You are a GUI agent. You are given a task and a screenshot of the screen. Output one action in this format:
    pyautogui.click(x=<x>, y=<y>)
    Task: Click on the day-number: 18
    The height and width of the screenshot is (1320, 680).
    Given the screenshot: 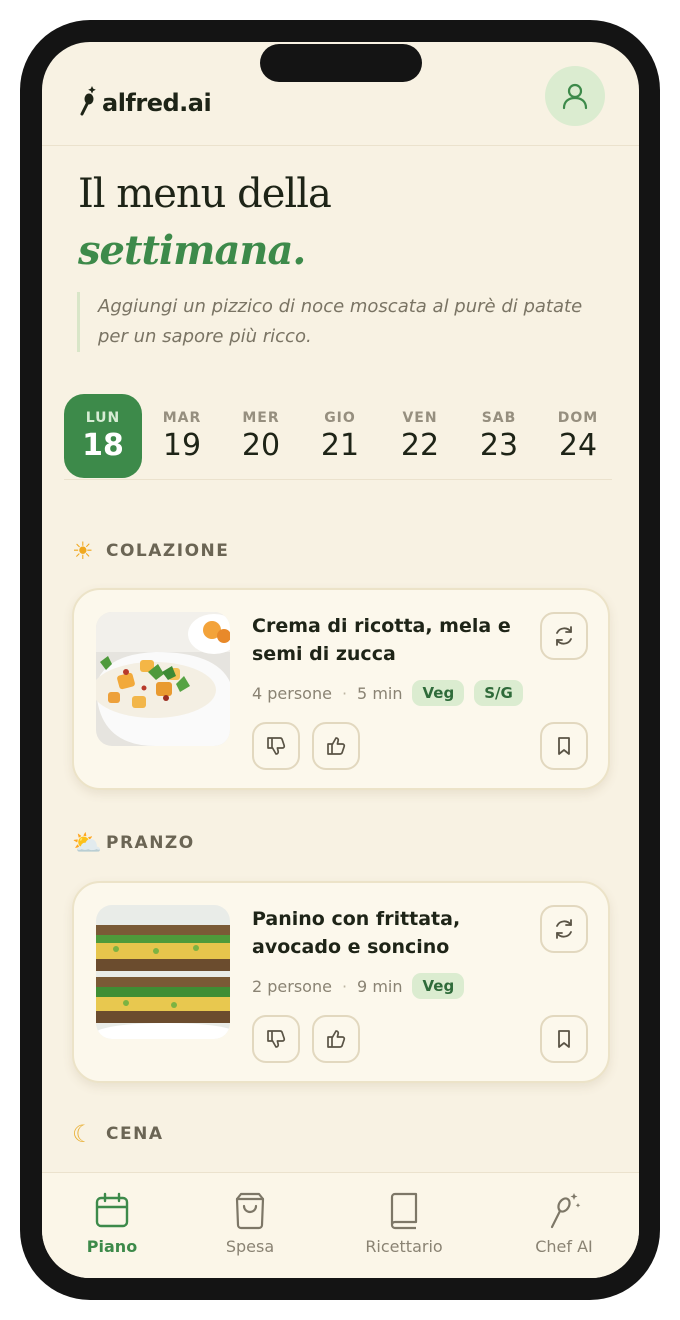 What is the action you would take?
    pyautogui.click(x=103, y=445)
    